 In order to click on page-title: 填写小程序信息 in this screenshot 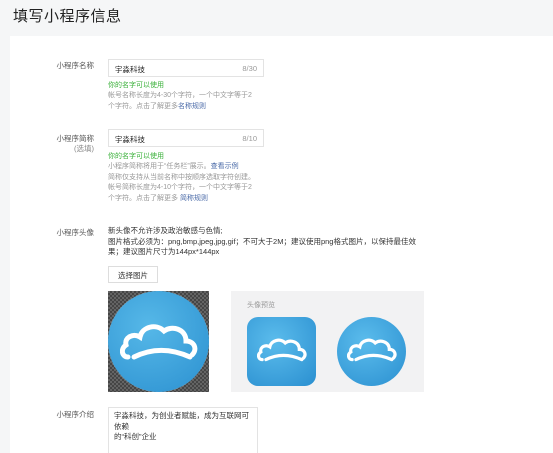, I will do `click(67, 16)`.